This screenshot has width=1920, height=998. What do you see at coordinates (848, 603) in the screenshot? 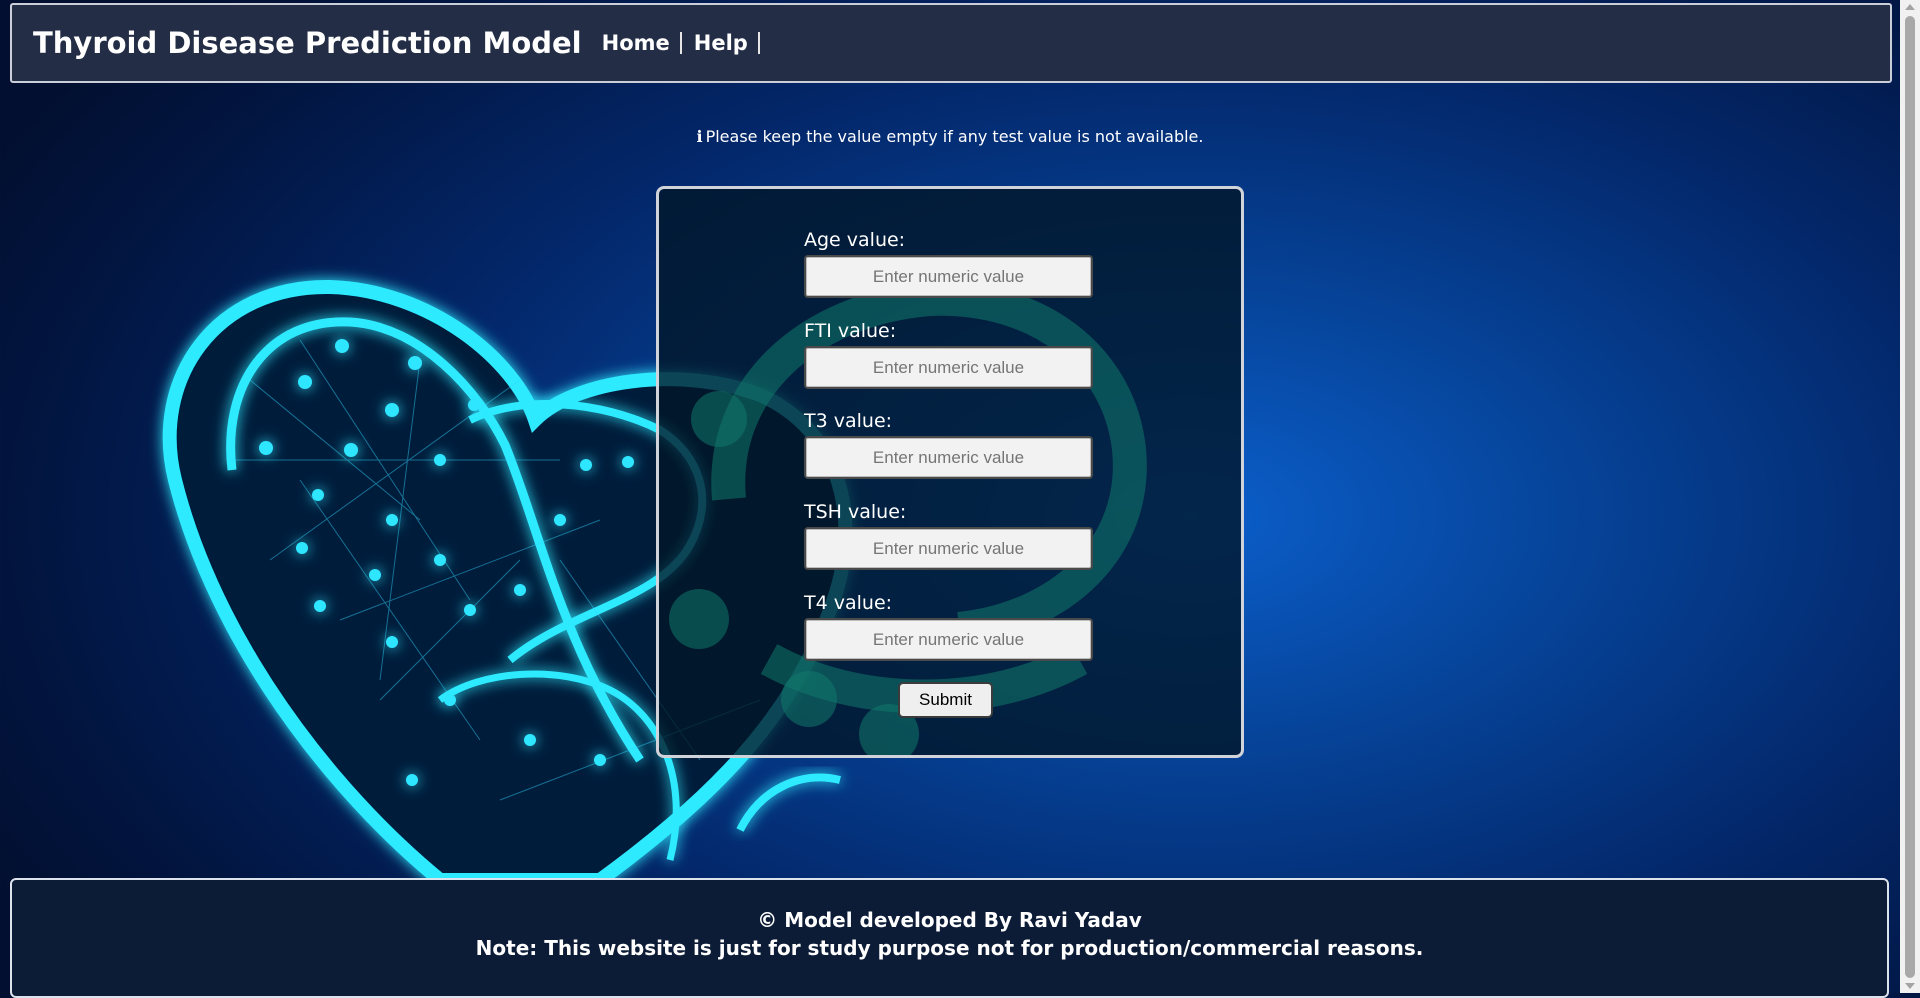
I see `t4-label: T4 value:` at bounding box center [848, 603].